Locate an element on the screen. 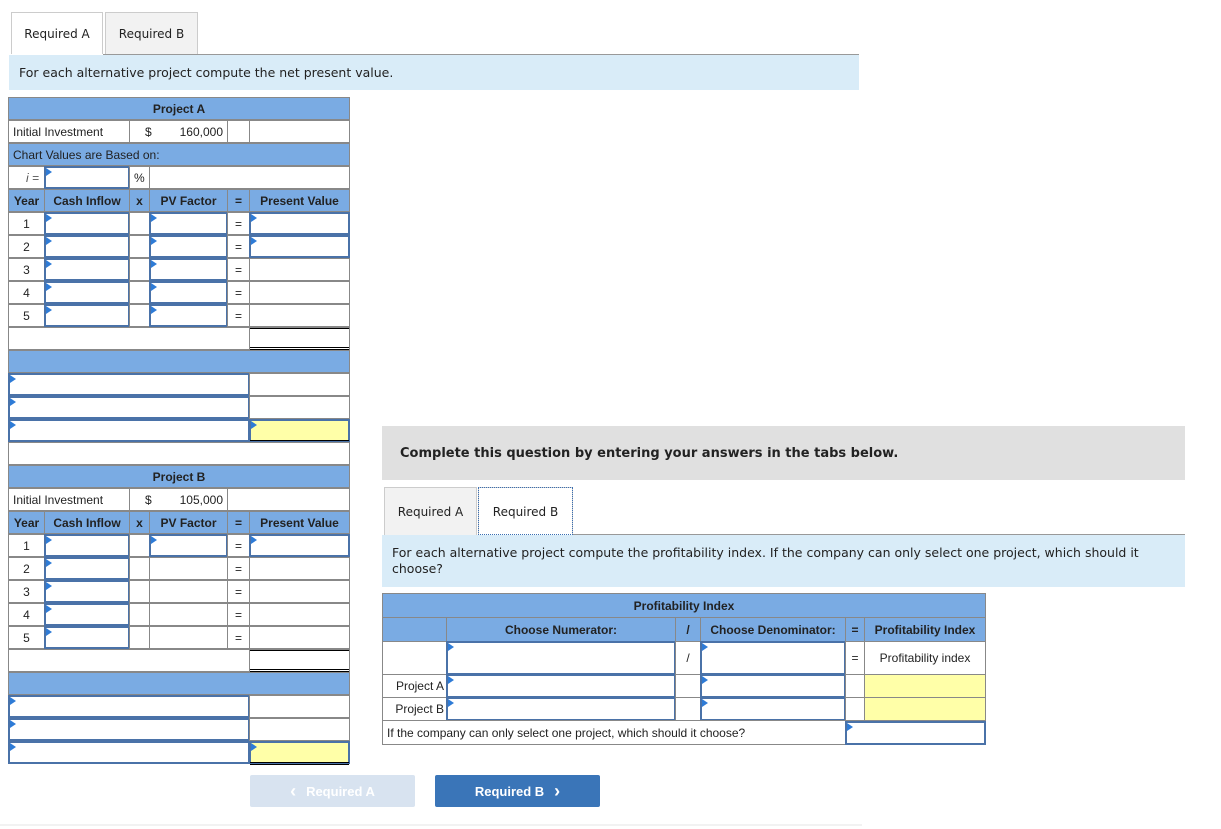  numerator-select is located at coordinates (561, 658).